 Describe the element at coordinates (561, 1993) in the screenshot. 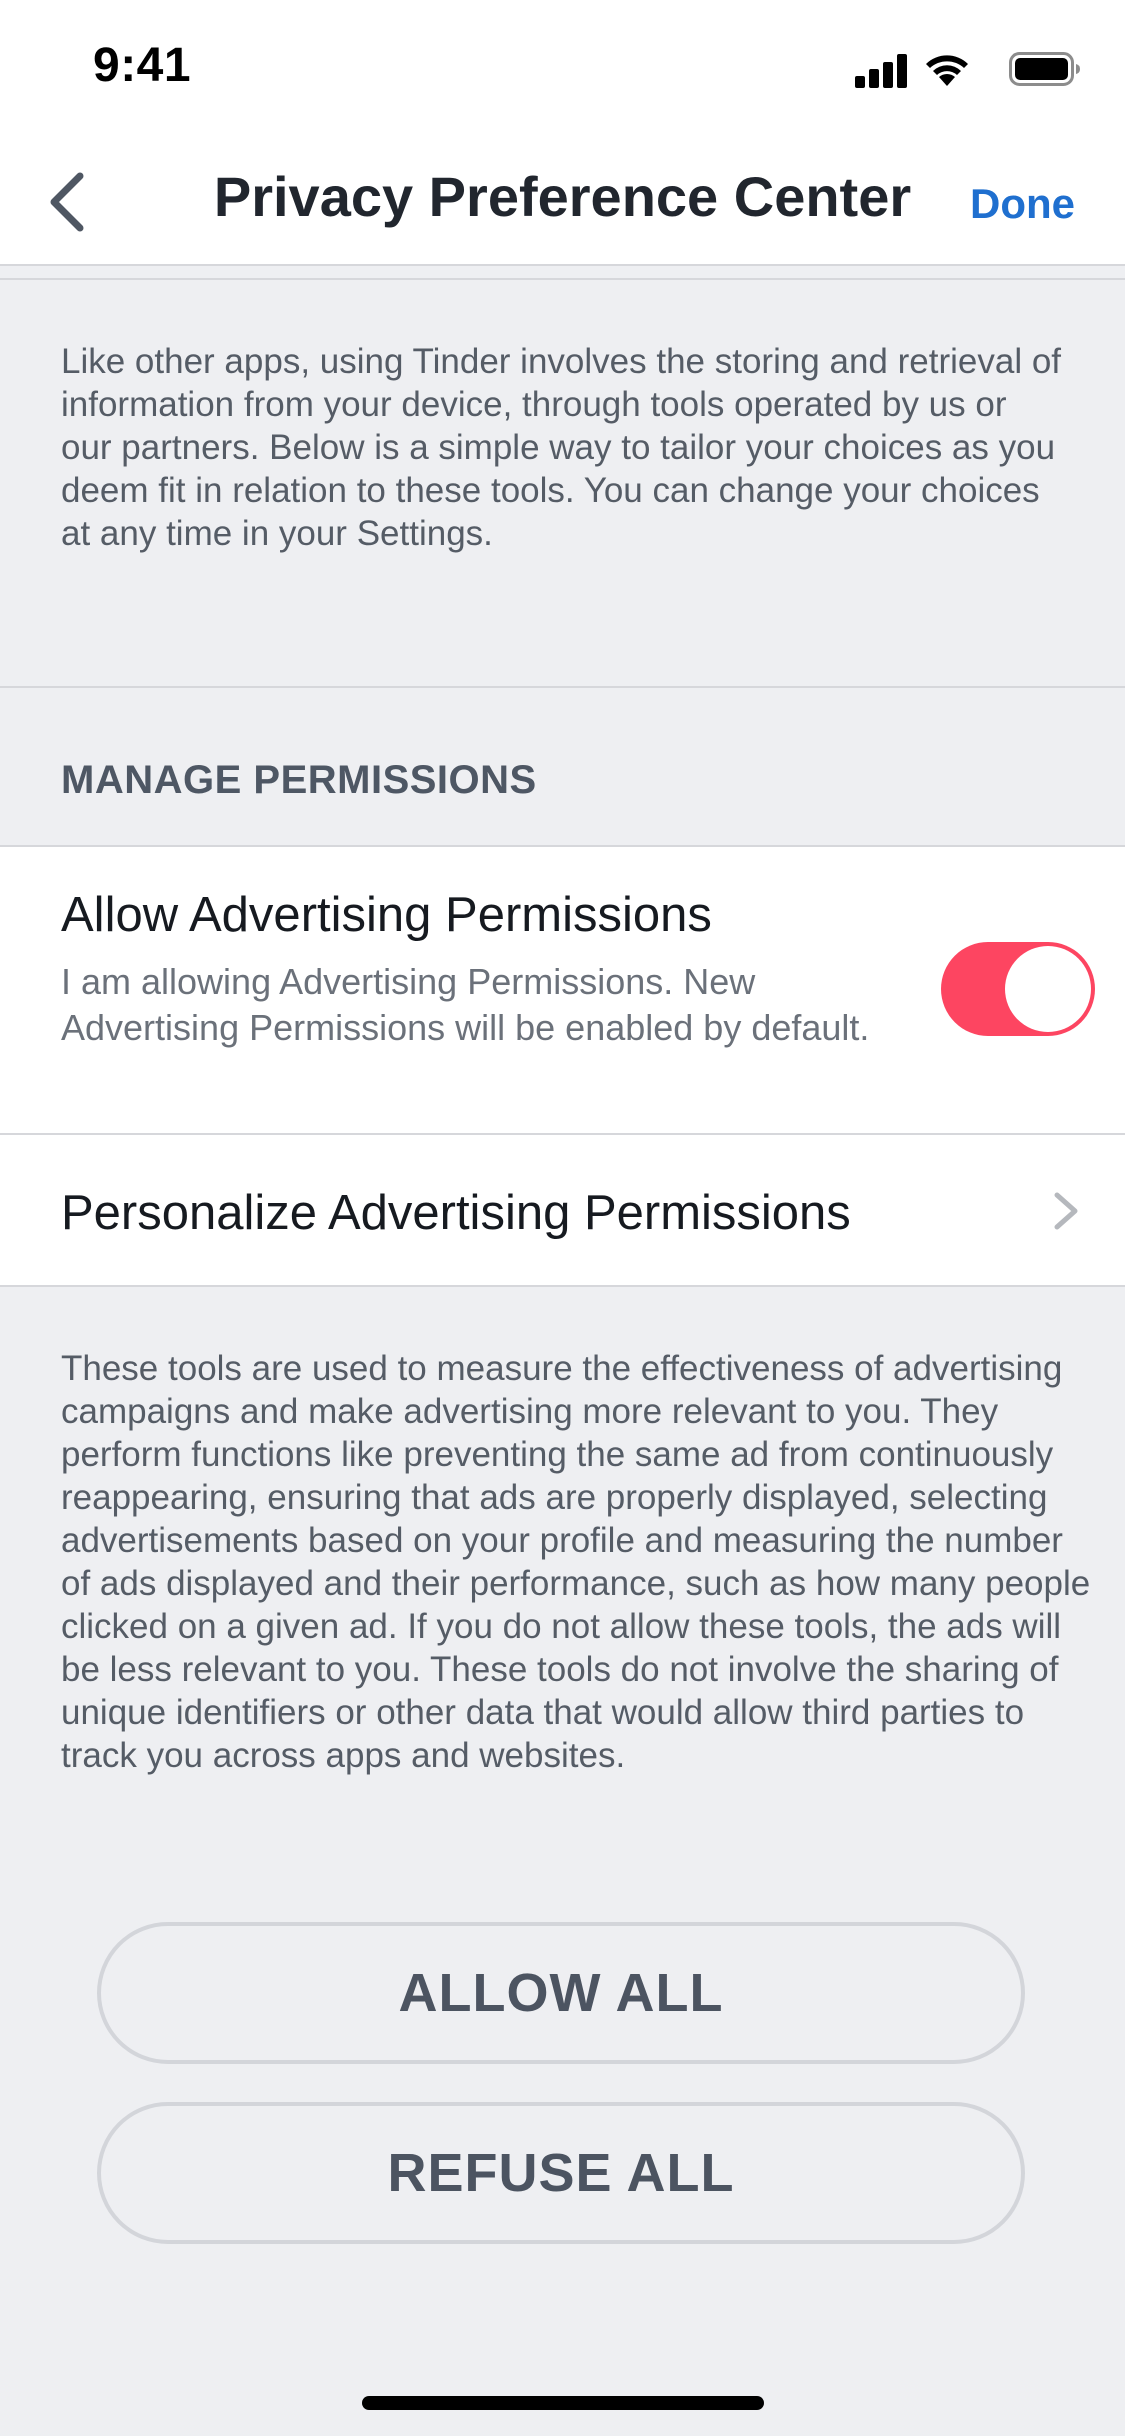

I see `allow-all-button: ALLOW ALL` at that location.